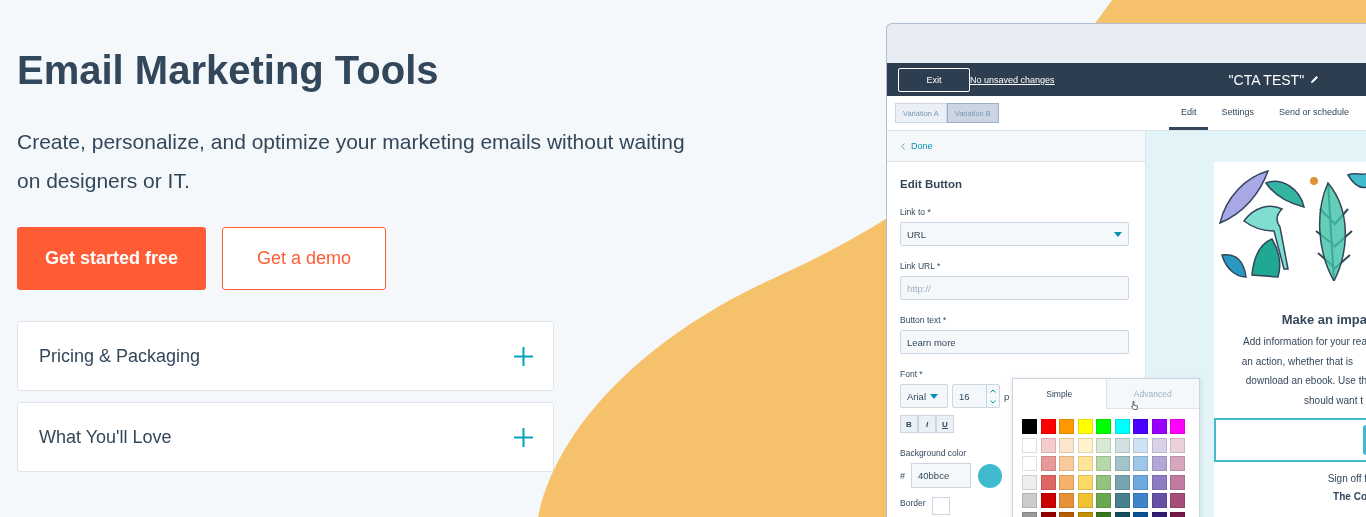 Image resolution: width=1366 pixels, height=517 pixels. Describe the element at coordinates (105, 437) in the screenshot. I see `accordion-label: What You'll Love` at that location.